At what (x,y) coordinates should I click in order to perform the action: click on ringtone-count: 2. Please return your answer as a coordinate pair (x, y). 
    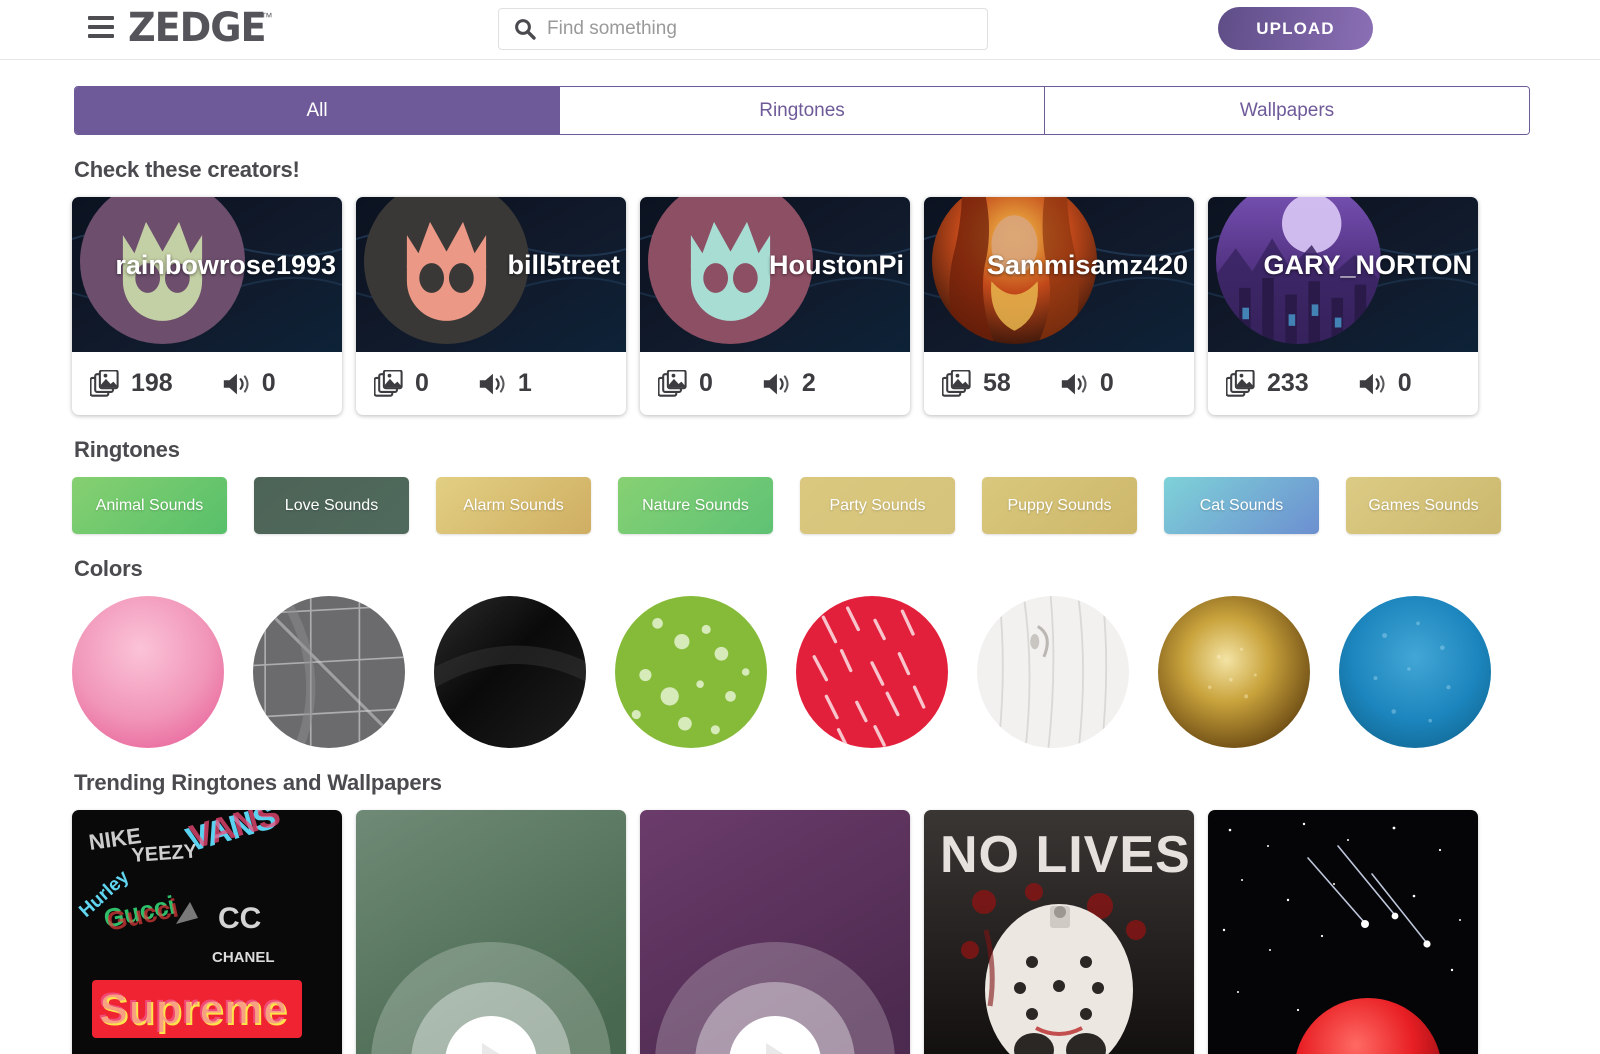
    Looking at the image, I should click on (788, 383).